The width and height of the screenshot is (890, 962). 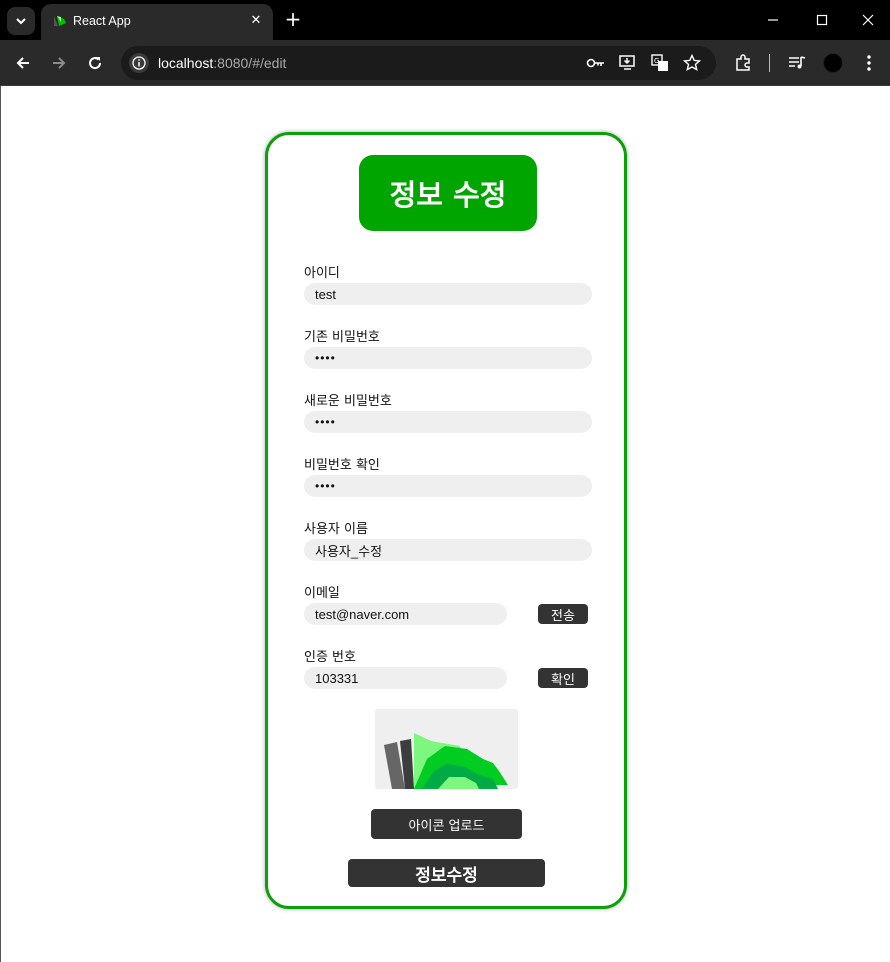 I want to click on react-favicon-icon, so click(x=60, y=21).